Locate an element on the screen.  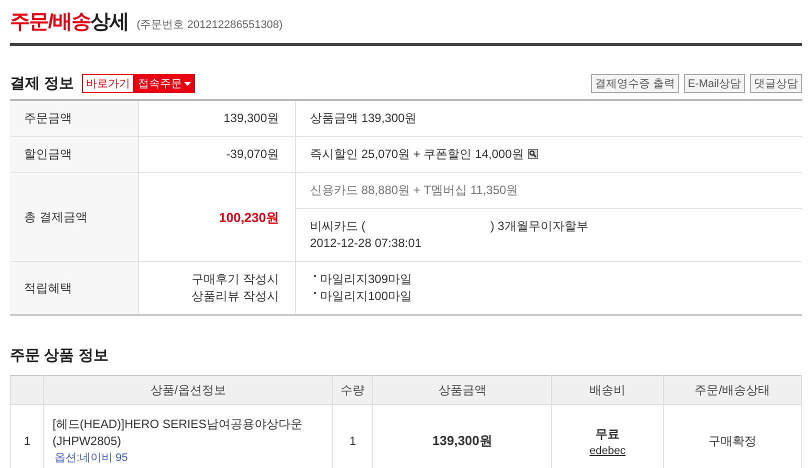
row-number: 1 is located at coordinates (27, 441).